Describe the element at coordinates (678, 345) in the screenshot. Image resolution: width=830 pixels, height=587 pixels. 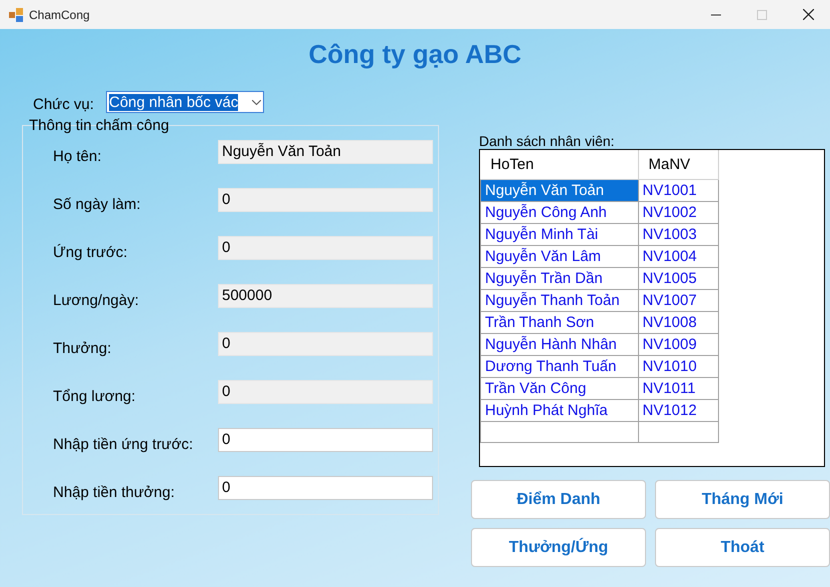
I see `table-cell: NV1009` at that location.